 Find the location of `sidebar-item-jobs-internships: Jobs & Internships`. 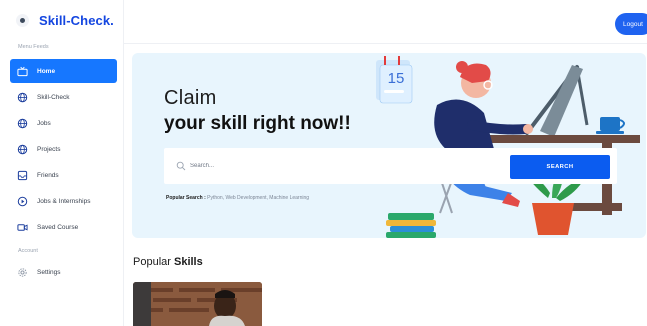

sidebar-item-jobs-internships: Jobs & Internships is located at coordinates (63, 201).